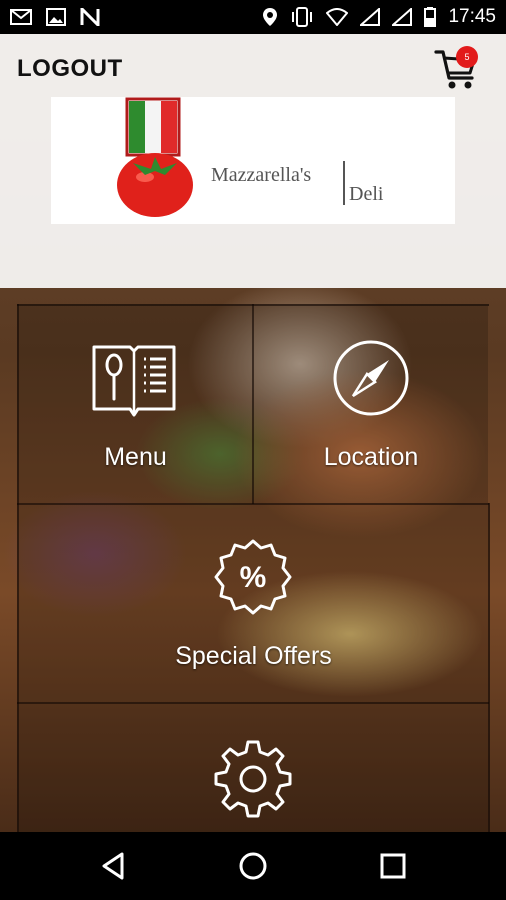  What do you see at coordinates (344, 183) in the screenshot?
I see `logo-divider` at bounding box center [344, 183].